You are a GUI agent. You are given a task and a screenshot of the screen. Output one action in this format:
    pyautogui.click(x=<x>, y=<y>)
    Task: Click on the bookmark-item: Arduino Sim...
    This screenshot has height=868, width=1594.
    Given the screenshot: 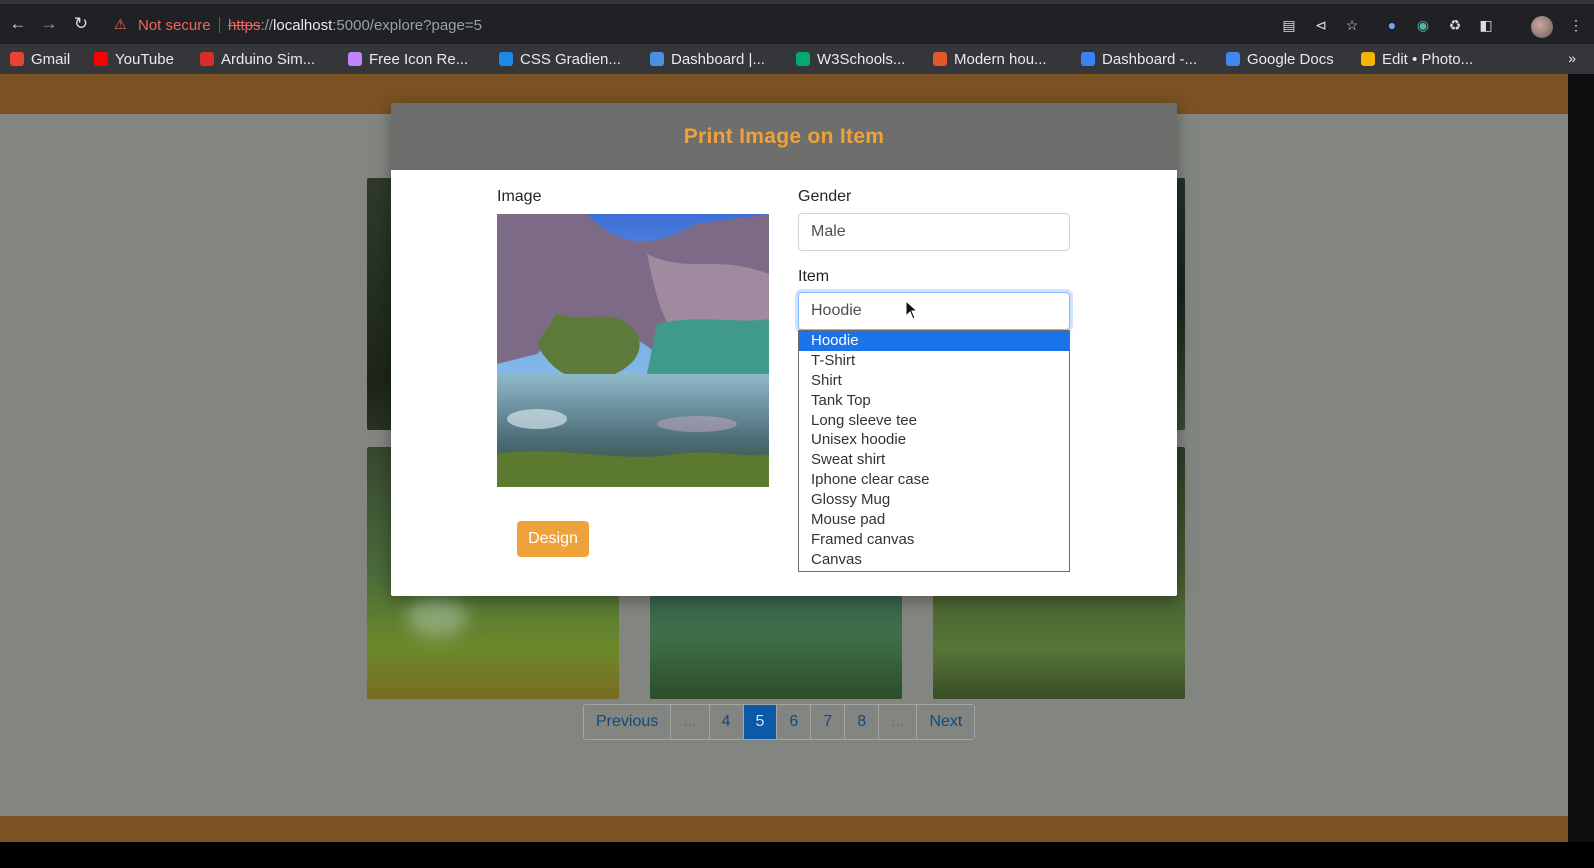 What is the action you would take?
    pyautogui.click(x=257, y=59)
    